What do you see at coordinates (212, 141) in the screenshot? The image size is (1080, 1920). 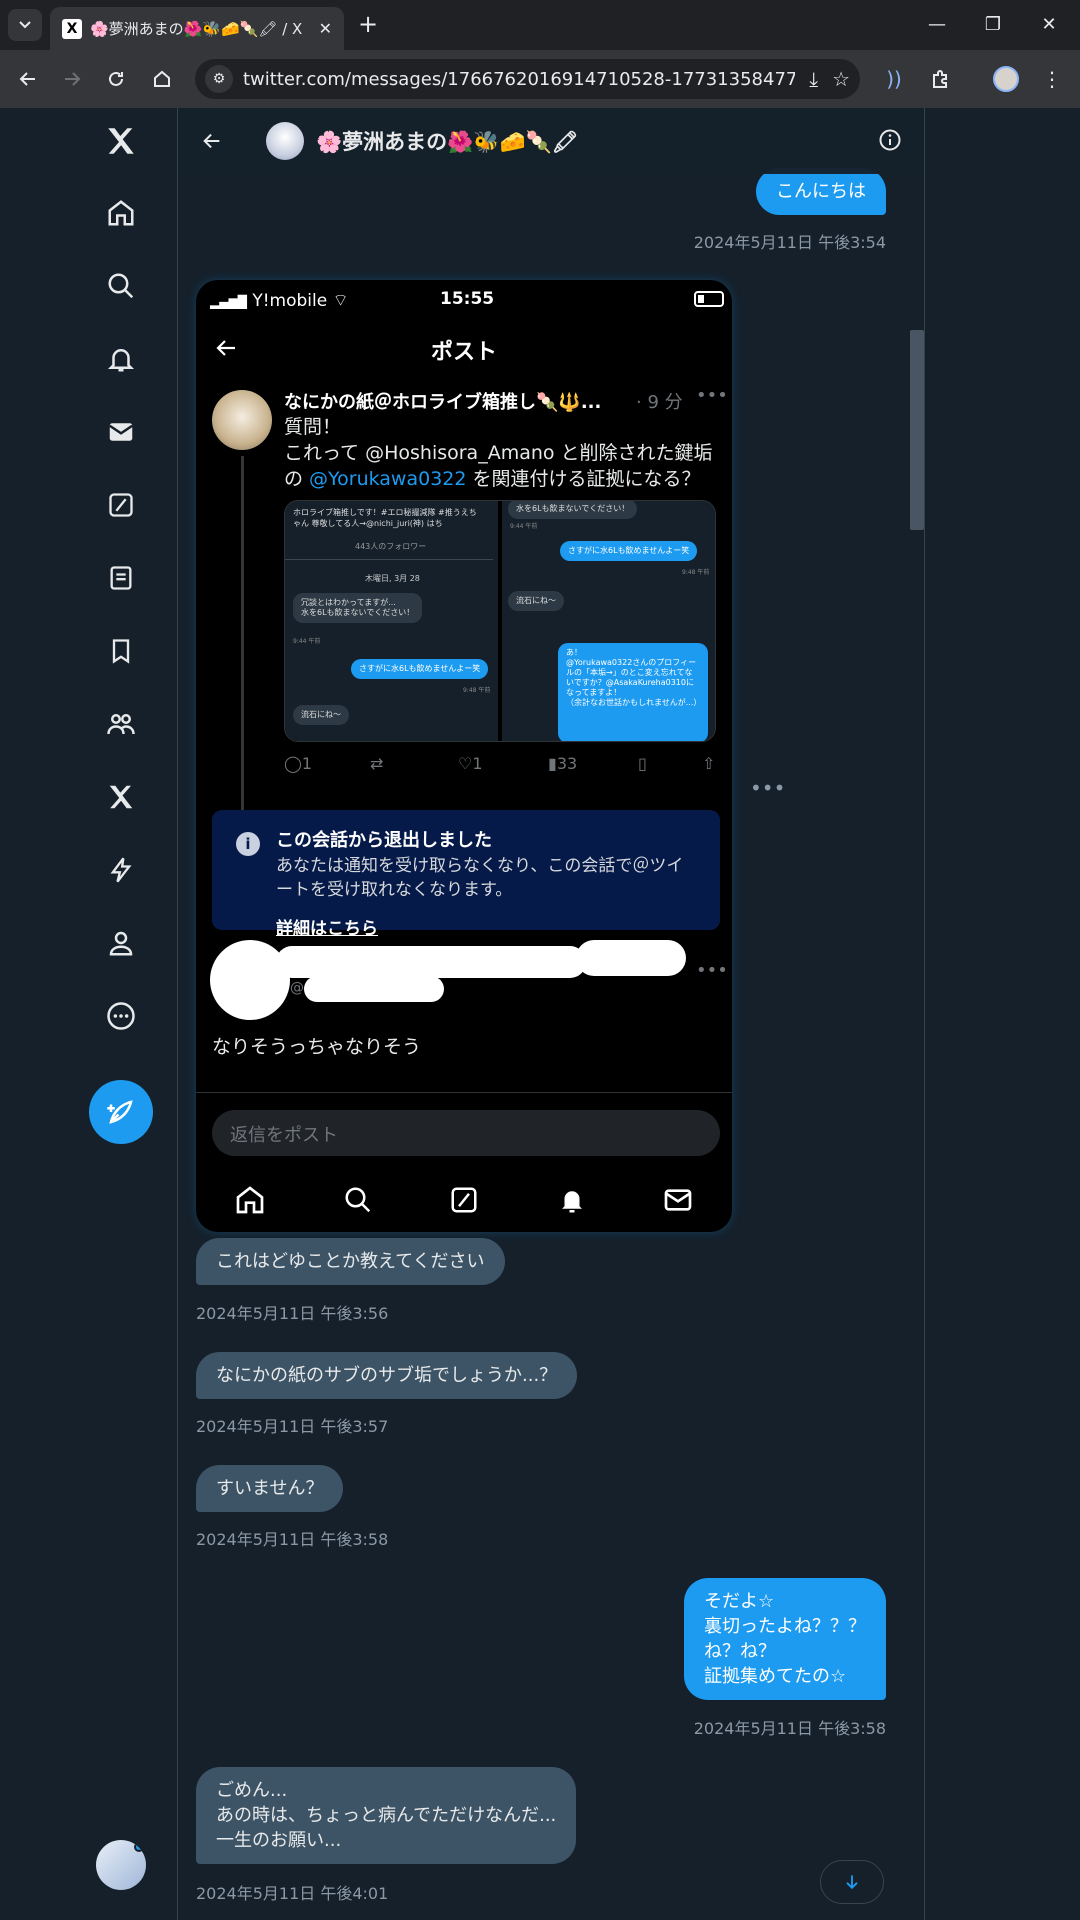 I see `back-arrow-icon` at bounding box center [212, 141].